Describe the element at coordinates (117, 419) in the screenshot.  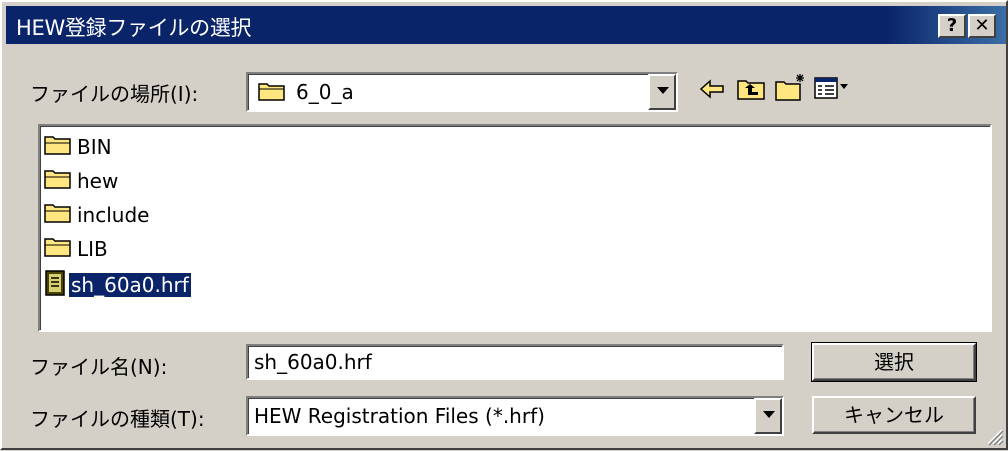
I see `file-type-label: ファイルの種類(T):` at that location.